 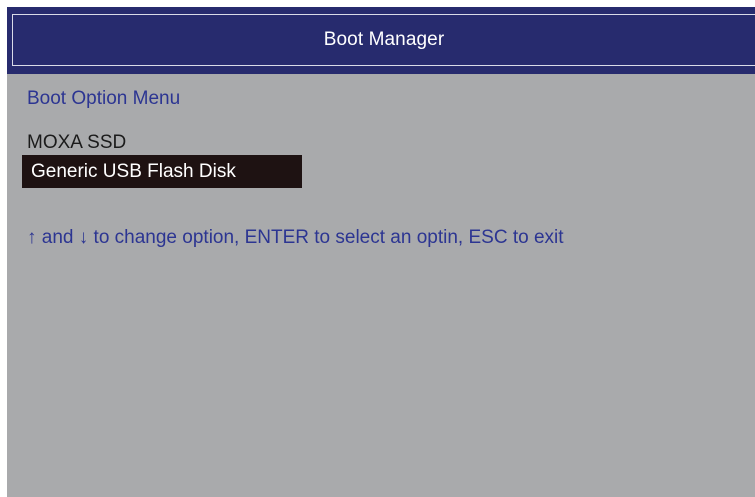 I want to click on title-bar: Boot Manager, so click(x=381, y=40).